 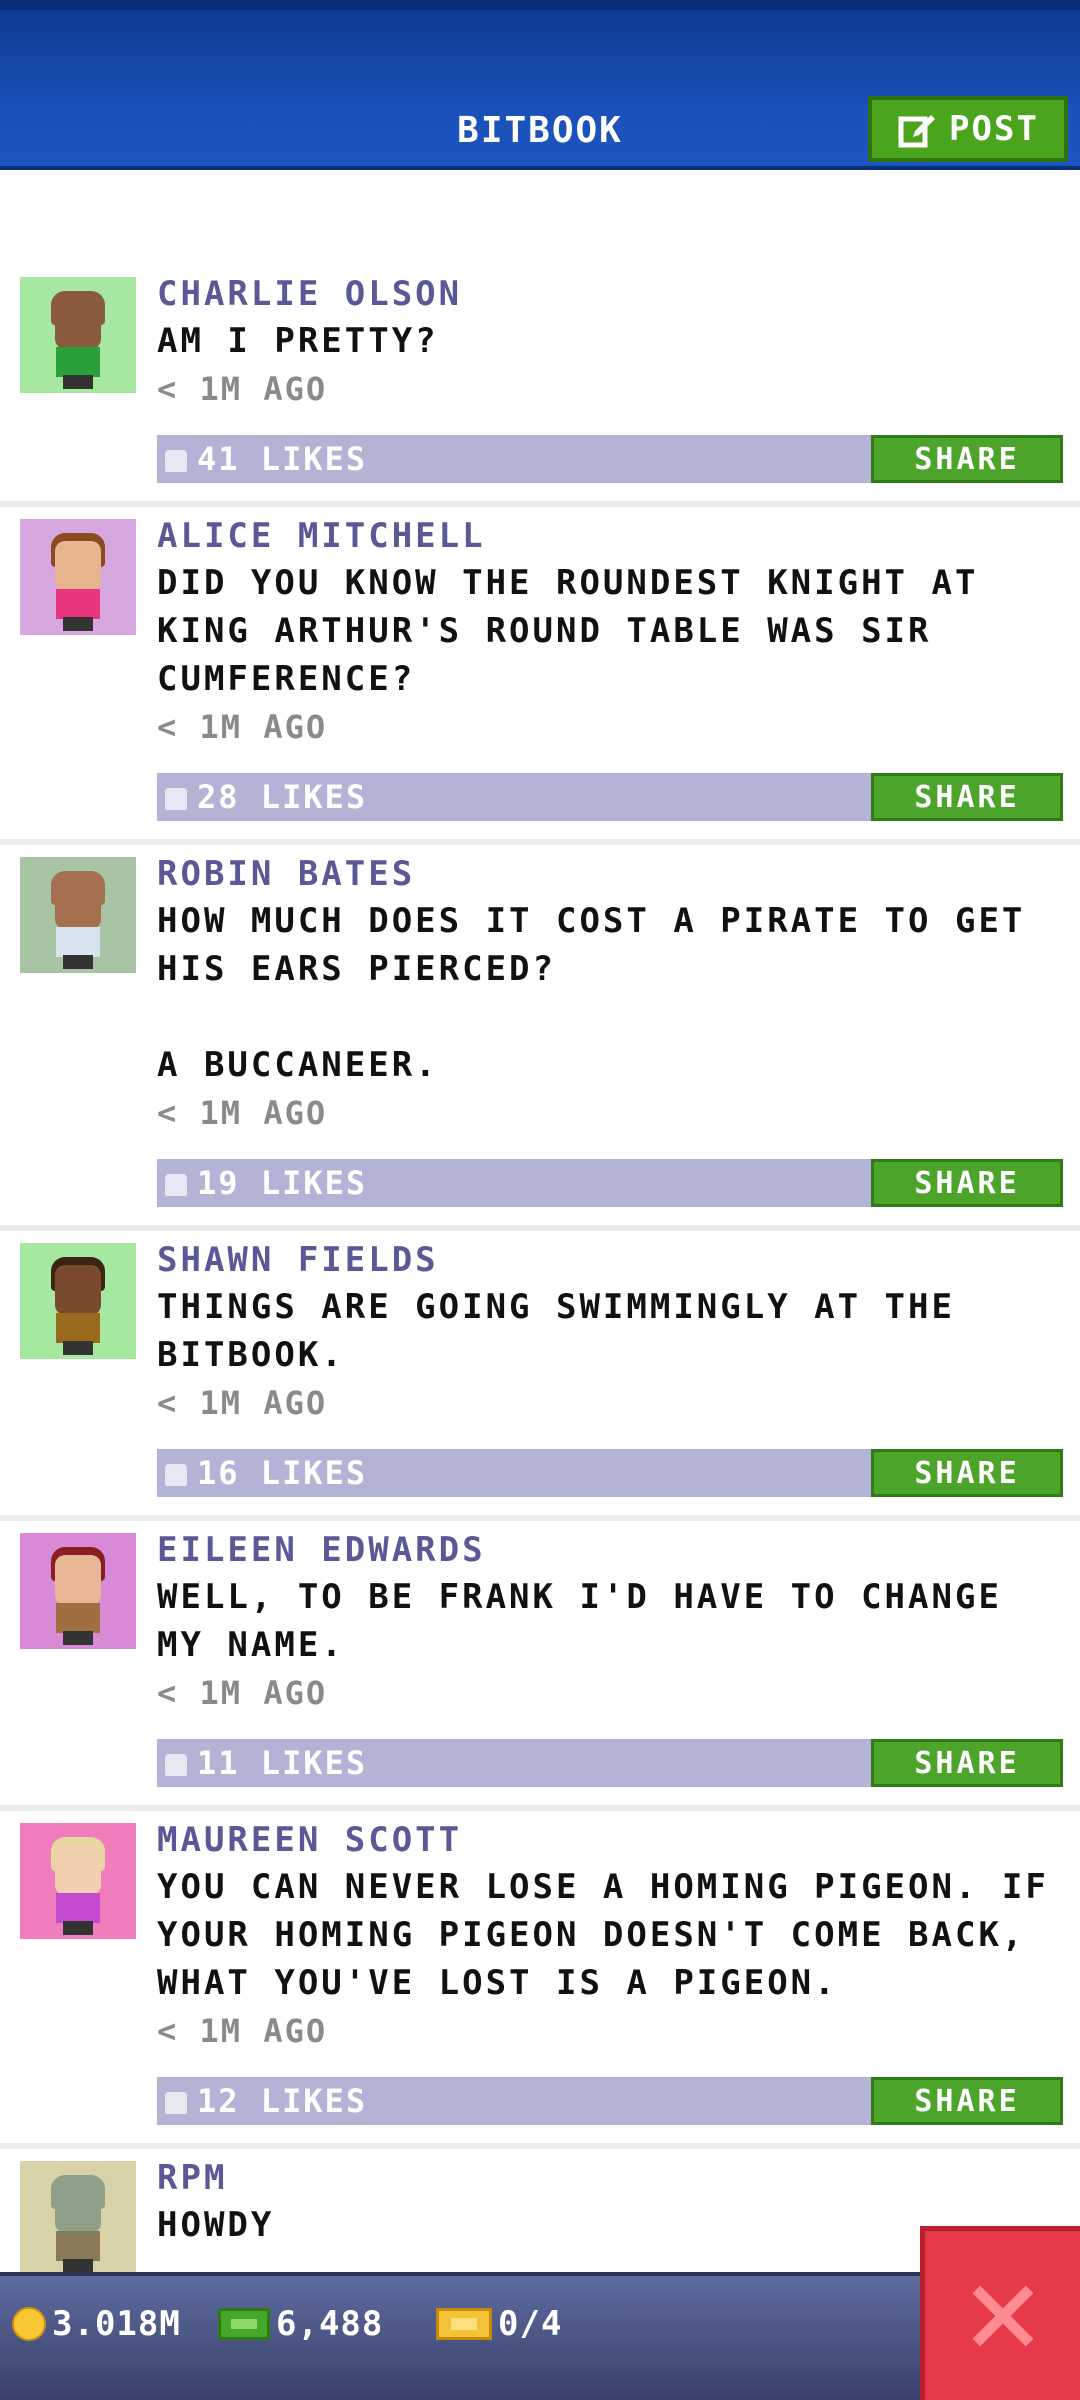 I want to click on like-button: 19 LIKES, so click(x=266, y=1183).